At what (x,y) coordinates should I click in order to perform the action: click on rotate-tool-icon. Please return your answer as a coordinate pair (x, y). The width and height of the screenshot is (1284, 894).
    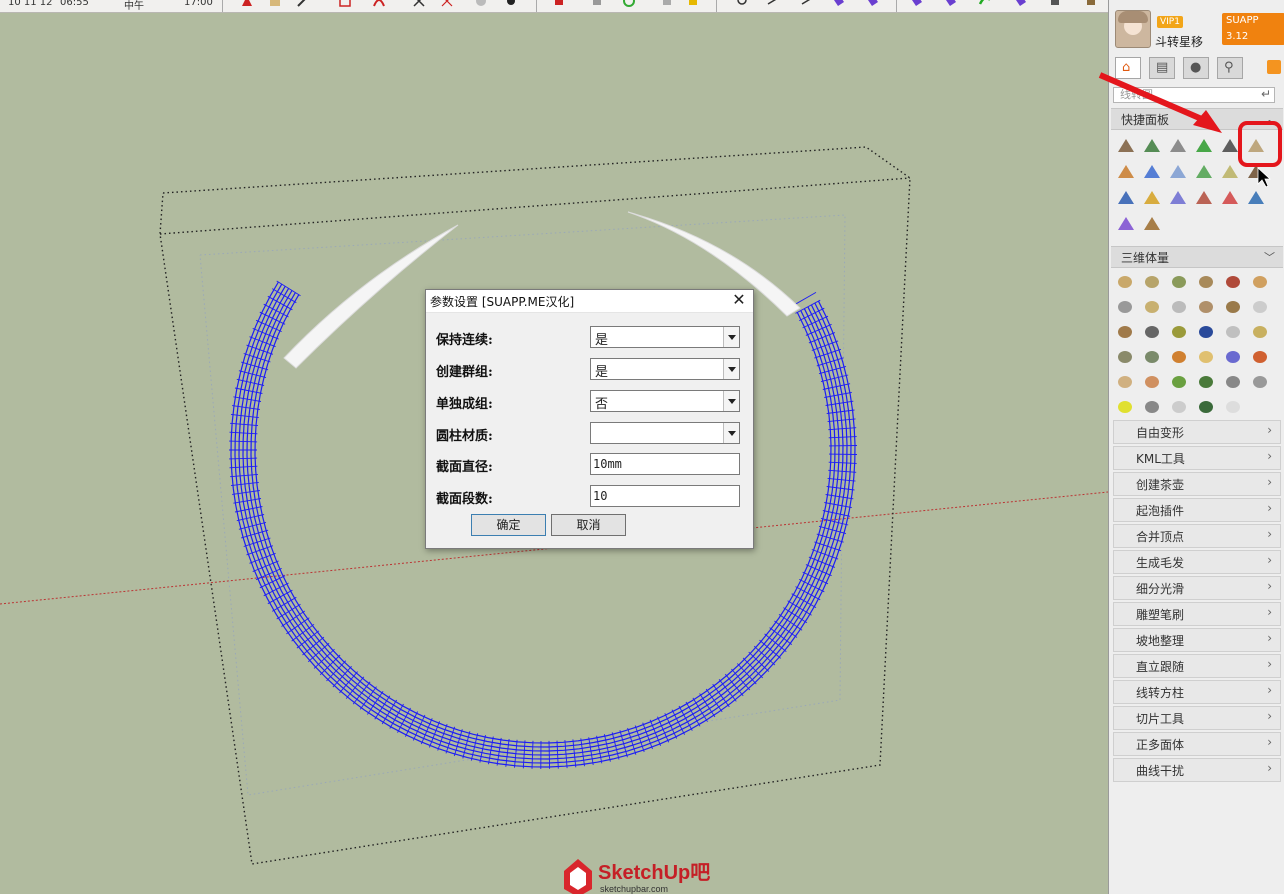
    Looking at the image, I should click on (629, 4).